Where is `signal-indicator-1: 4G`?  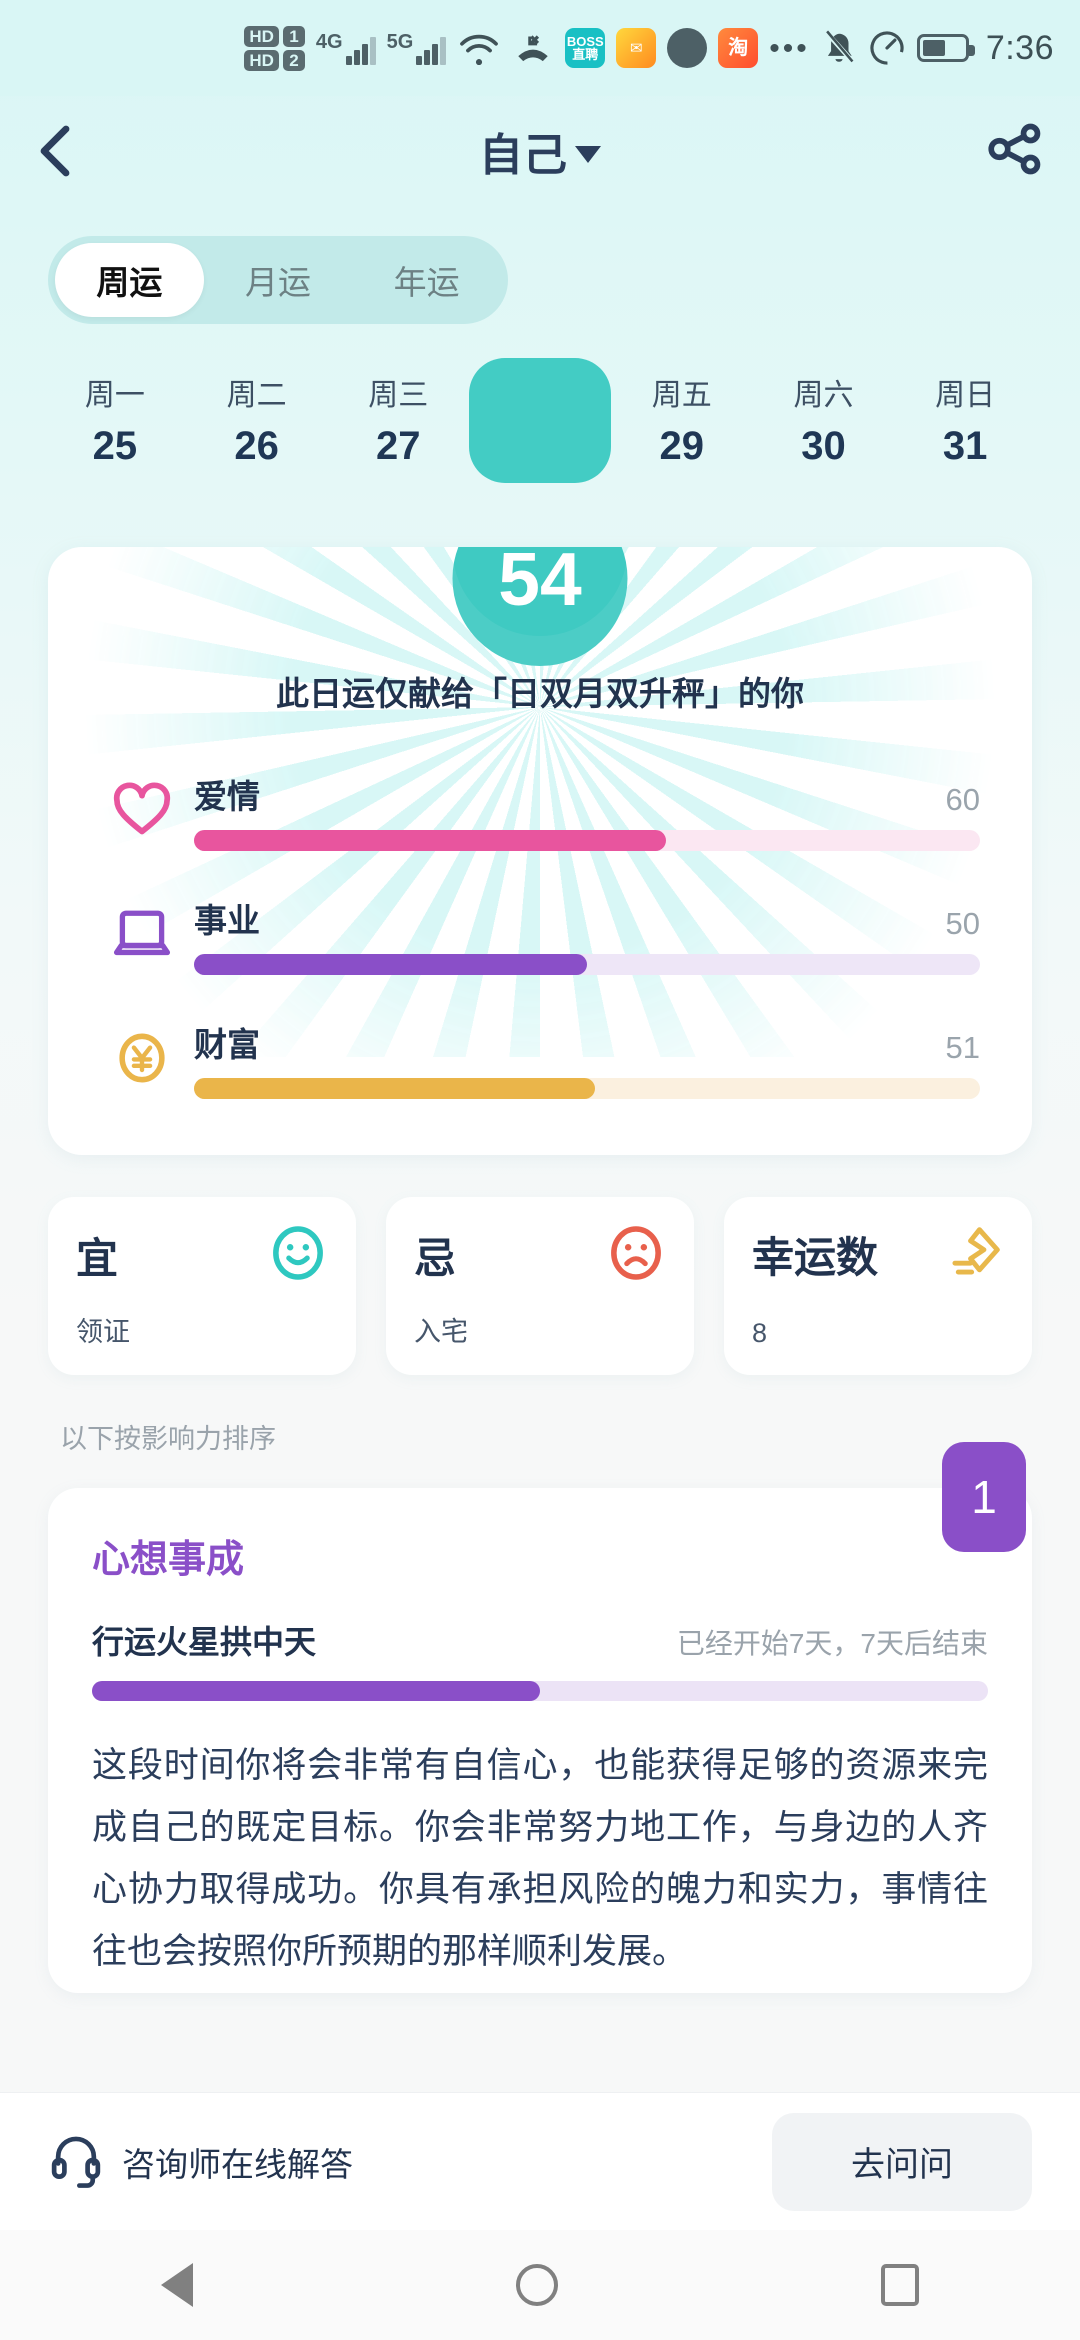
signal-indicator-1: 4G is located at coordinates (346, 48).